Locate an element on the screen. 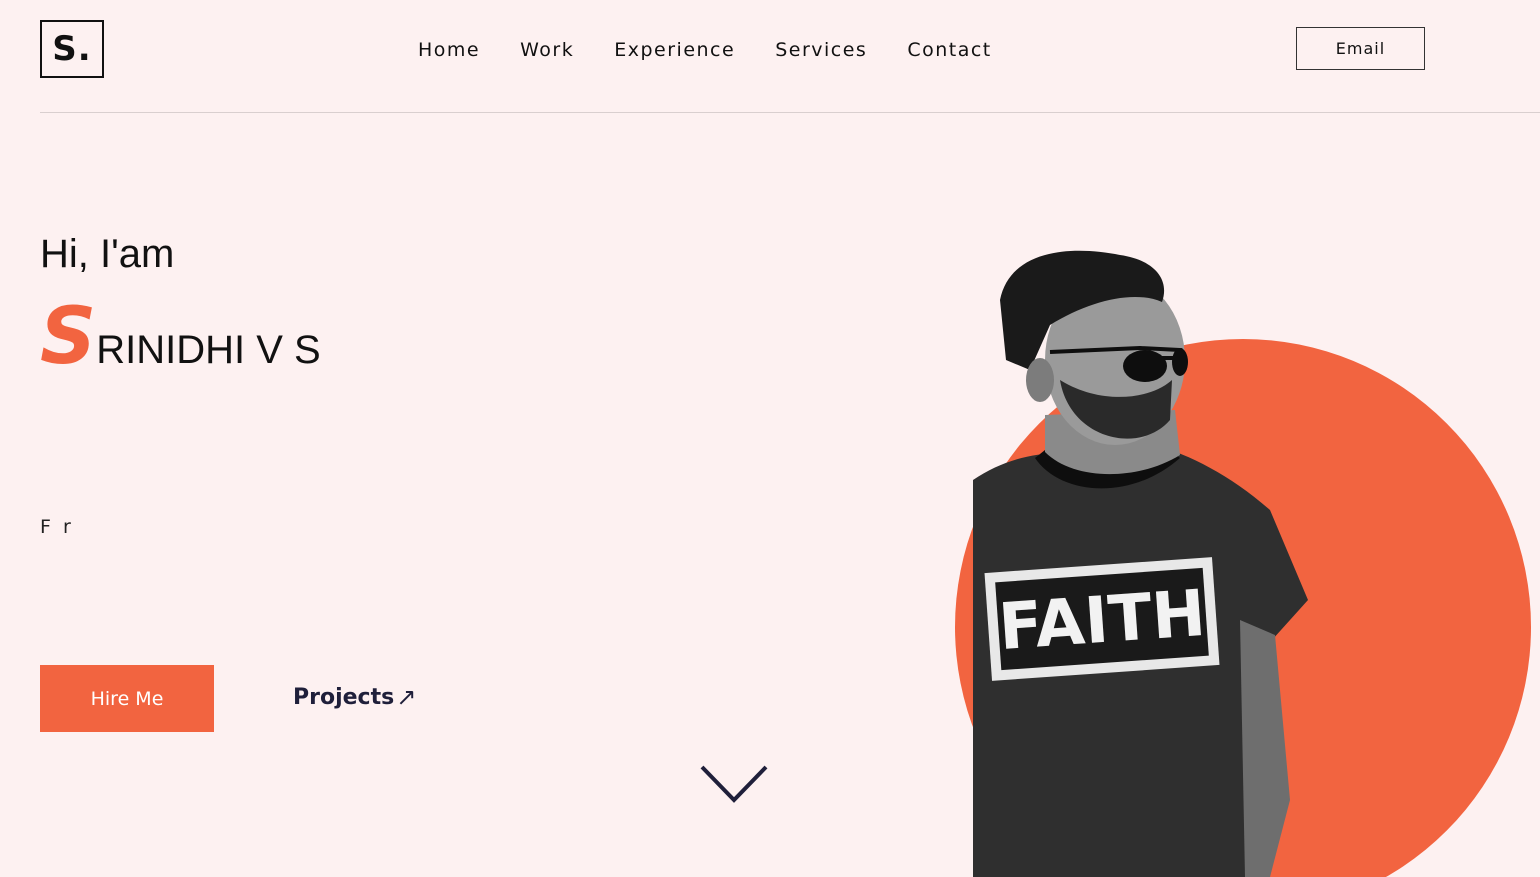 The height and width of the screenshot is (877, 1540). nav-experience: Experience is located at coordinates (674, 50).